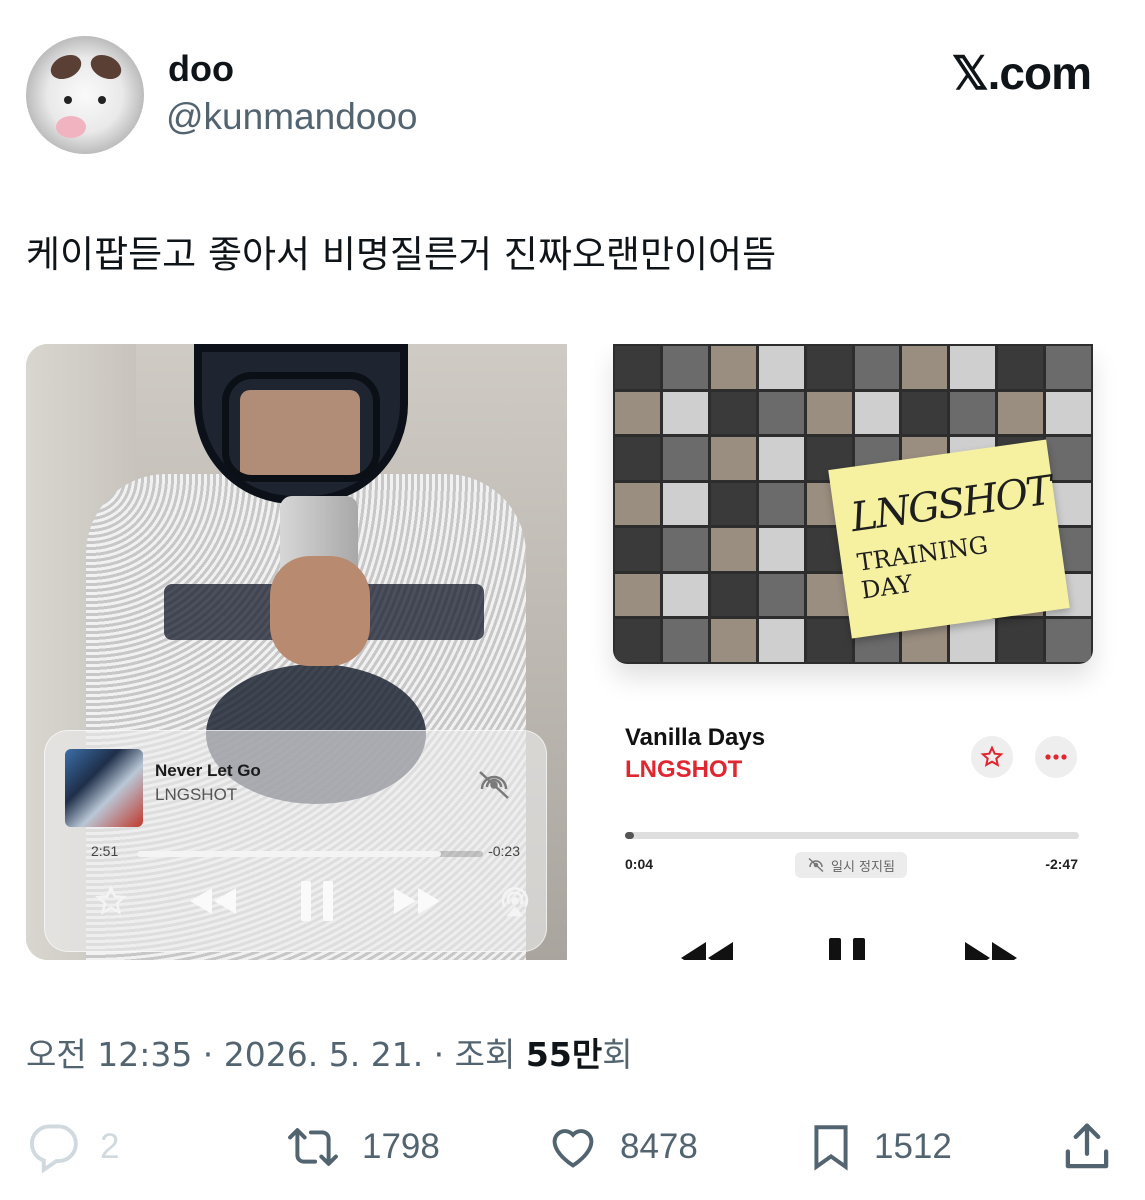  I want to click on timestamp: 오전 12:35 · 2026. 5. 21. · 조회, so click(276, 1054).